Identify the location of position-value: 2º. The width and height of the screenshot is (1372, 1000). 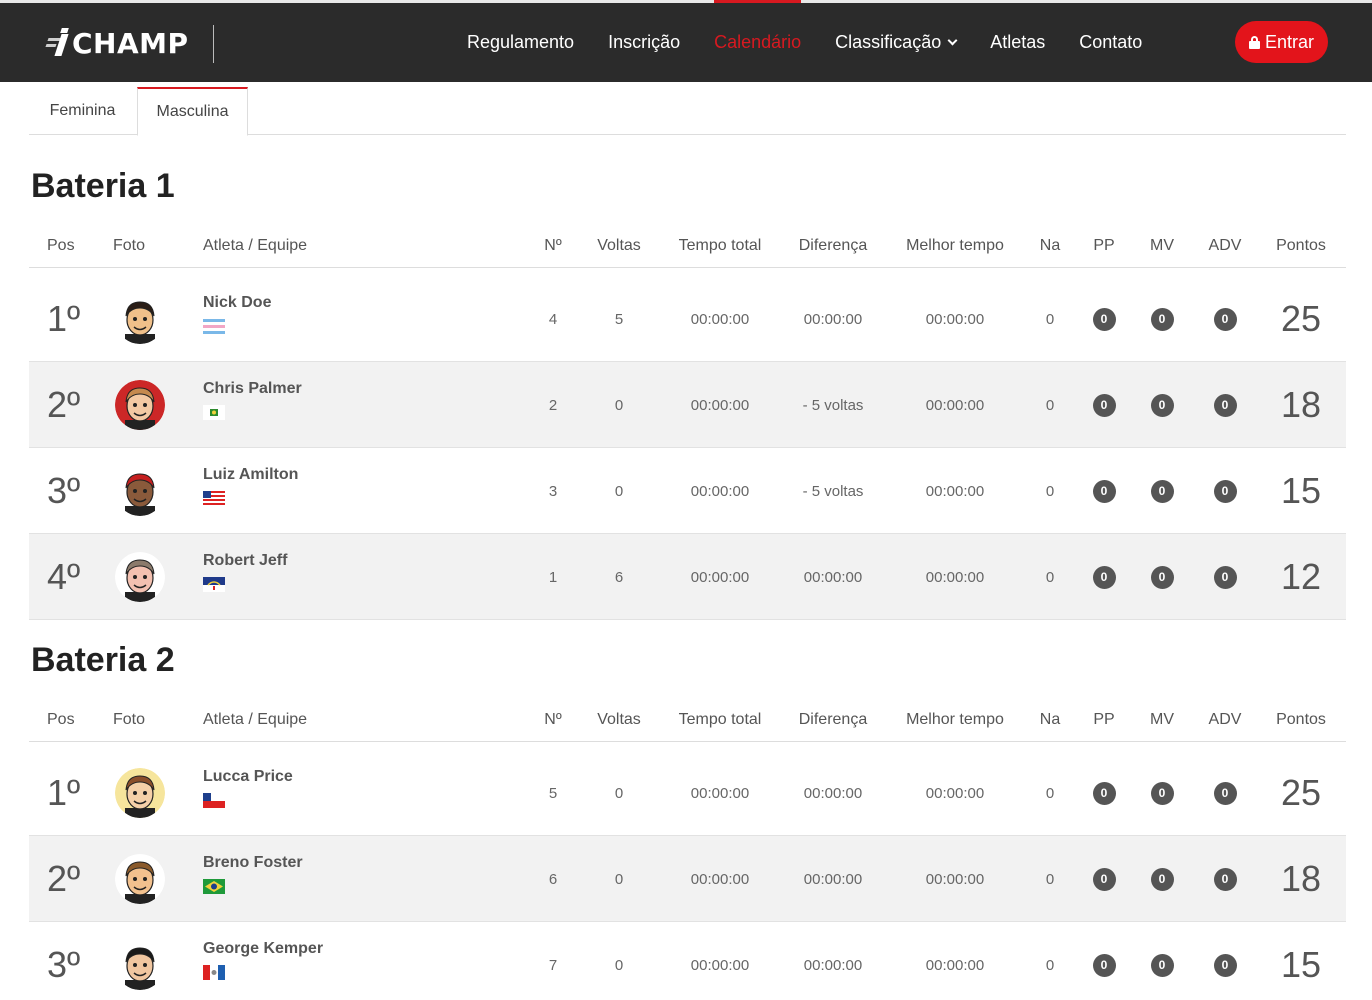
(64, 404).